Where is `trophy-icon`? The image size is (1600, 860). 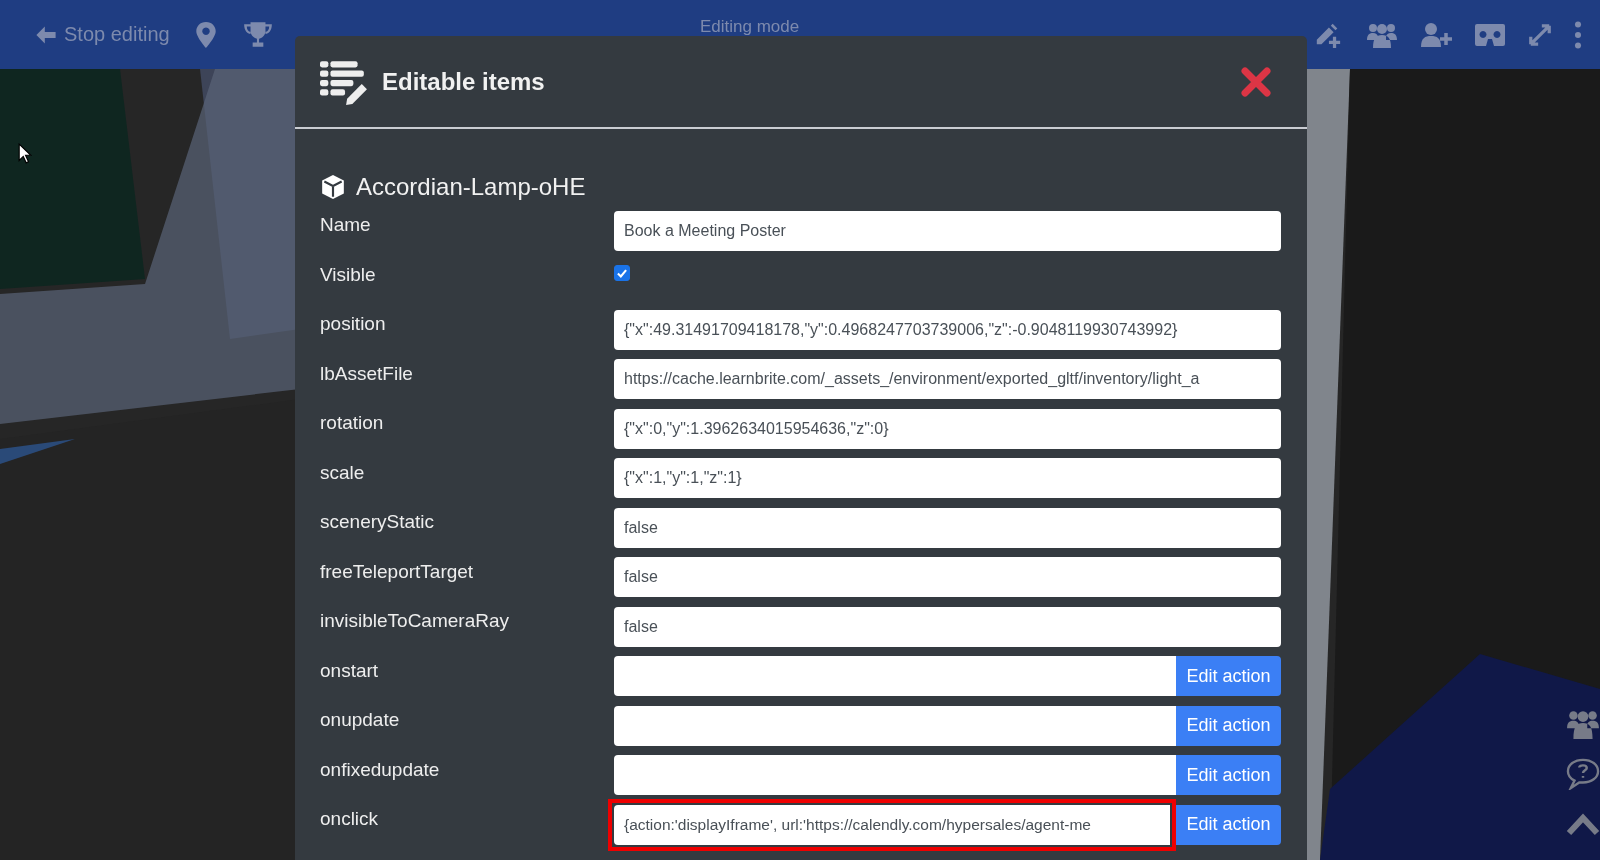
trophy-icon is located at coordinates (257, 34).